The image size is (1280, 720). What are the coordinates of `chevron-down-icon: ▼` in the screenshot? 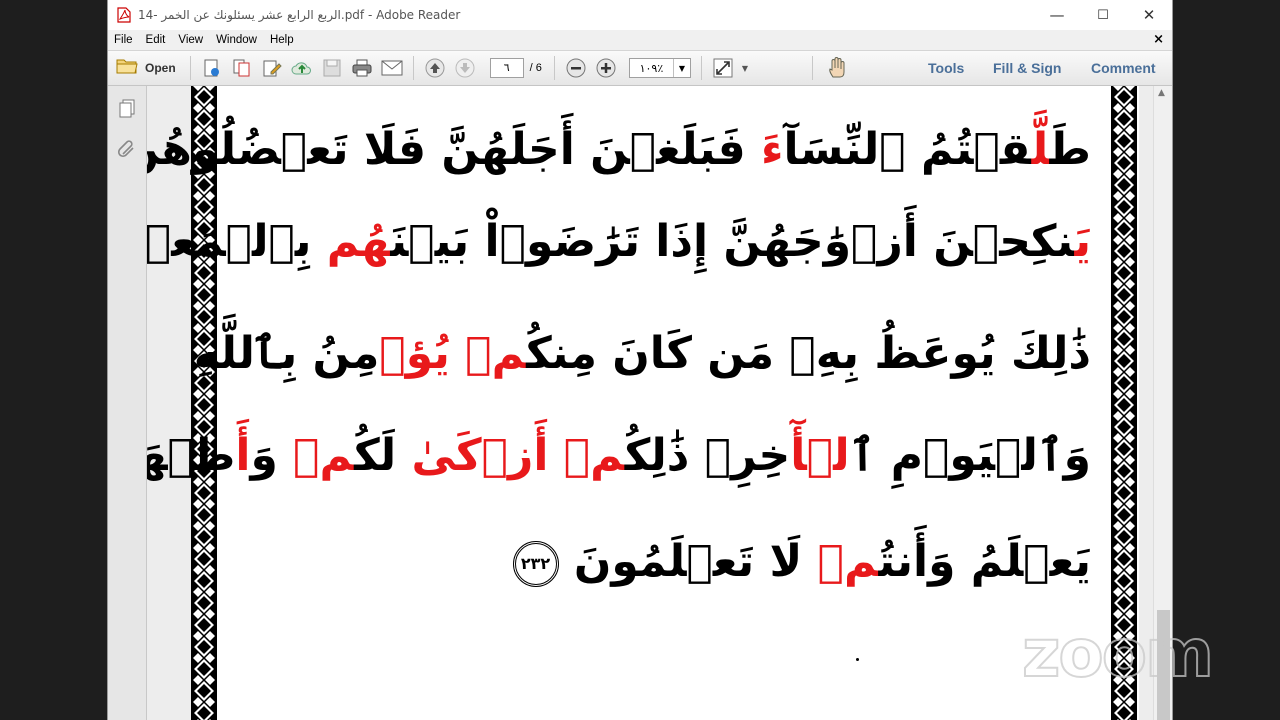 It's located at (681, 68).